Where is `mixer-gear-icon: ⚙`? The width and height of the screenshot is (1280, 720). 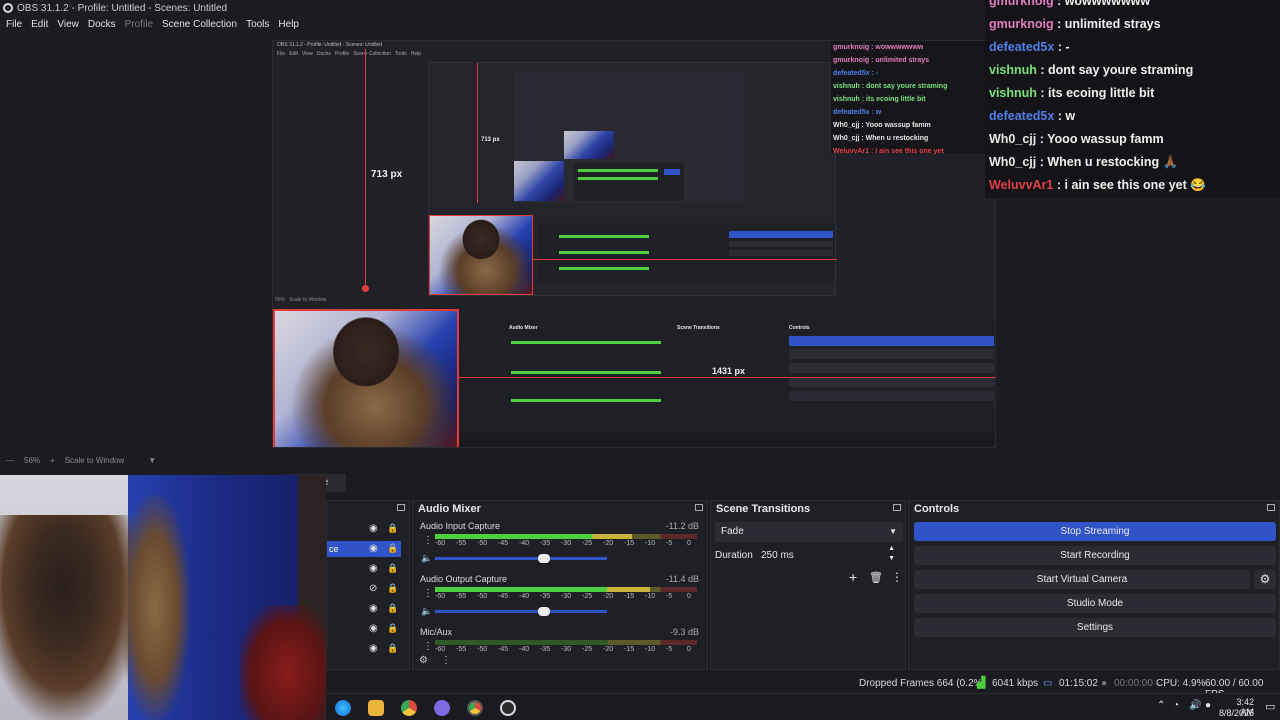
mixer-gear-icon: ⚙ is located at coordinates (423, 660).